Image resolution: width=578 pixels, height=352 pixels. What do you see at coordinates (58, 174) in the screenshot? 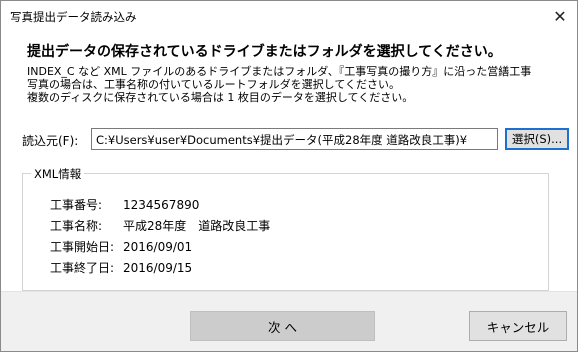
I see `xml-info-legend: XML情報` at bounding box center [58, 174].